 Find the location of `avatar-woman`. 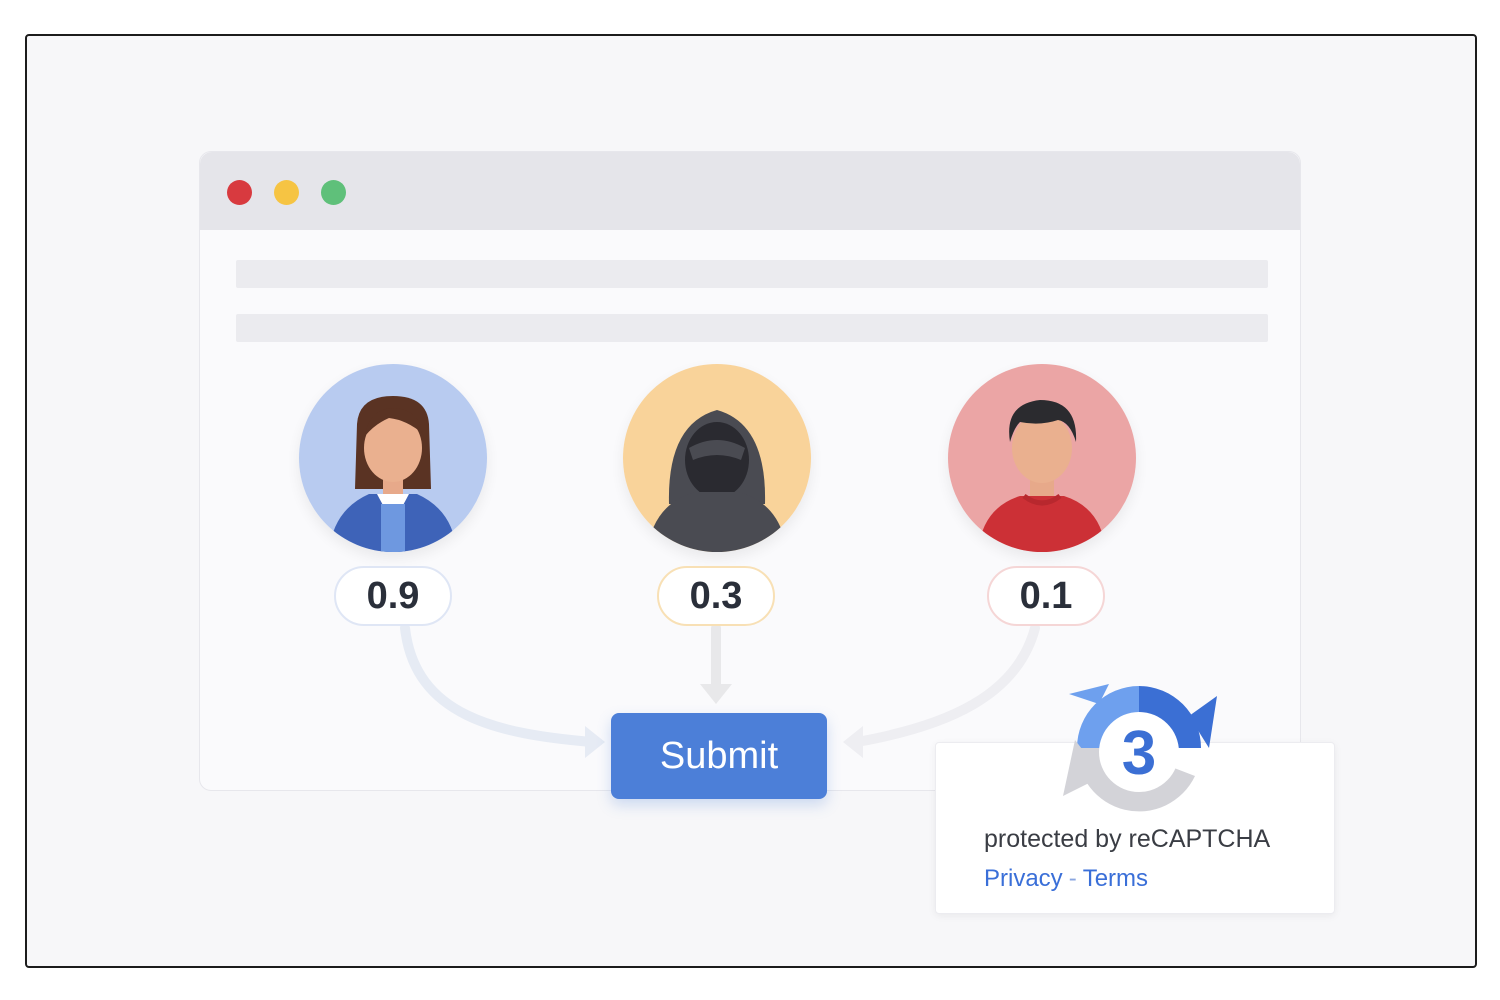

avatar-woman is located at coordinates (393, 458).